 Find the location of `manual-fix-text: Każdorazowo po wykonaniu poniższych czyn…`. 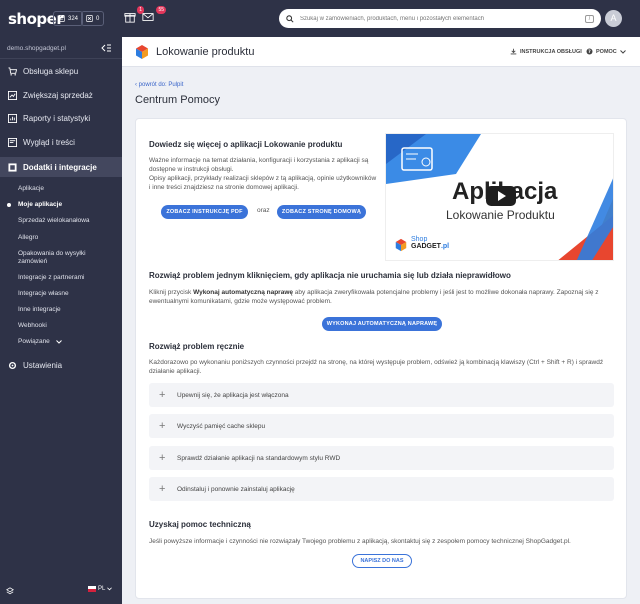

manual-fix-text: Każdorazowo po wykonaniu poniższych czyn… is located at coordinates (376, 367).